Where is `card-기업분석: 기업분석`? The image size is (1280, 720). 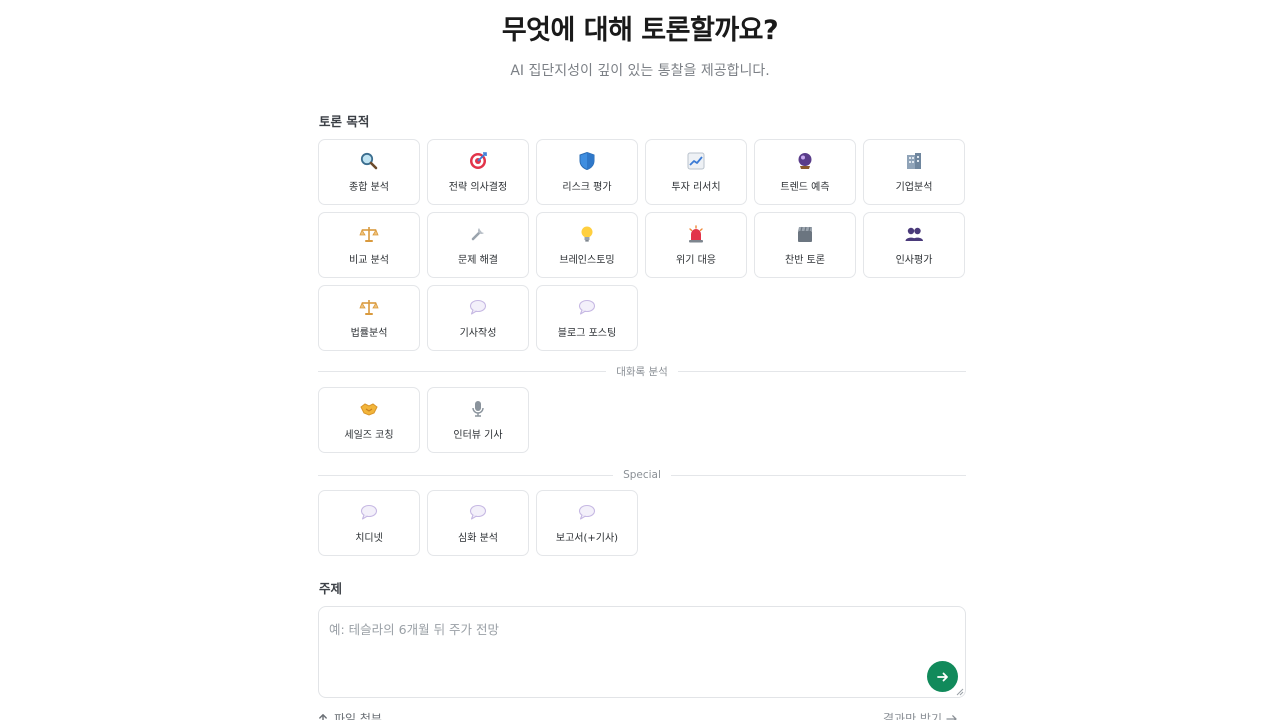
card-기업분석: 기업분석 is located at coordinates (914, 172).